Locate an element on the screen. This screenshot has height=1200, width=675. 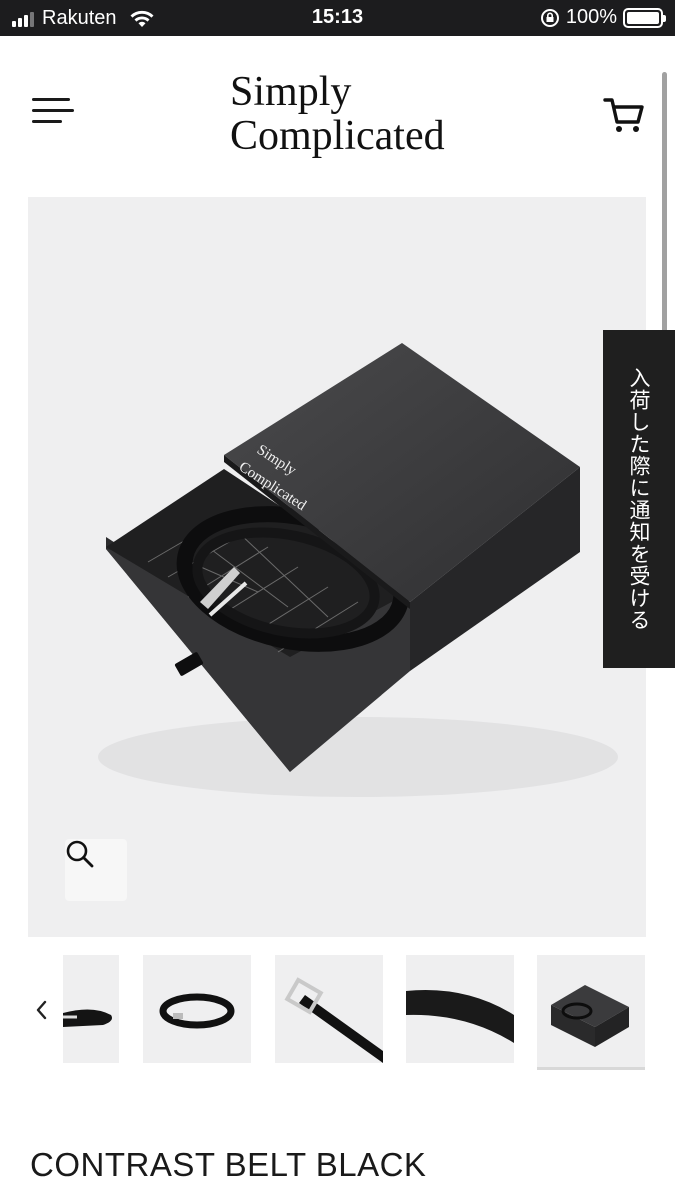
site-header: Simply Complicated is located at coordinates (337, 116).